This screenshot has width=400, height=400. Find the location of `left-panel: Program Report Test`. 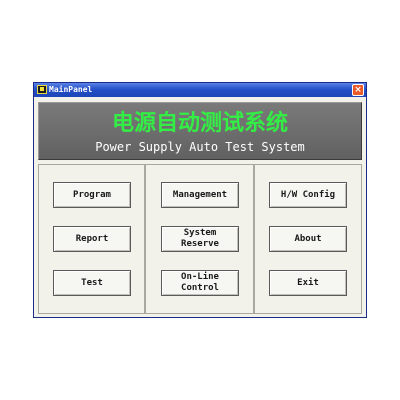

left-panel: Program Report Test is located at coordinates (91, 239).